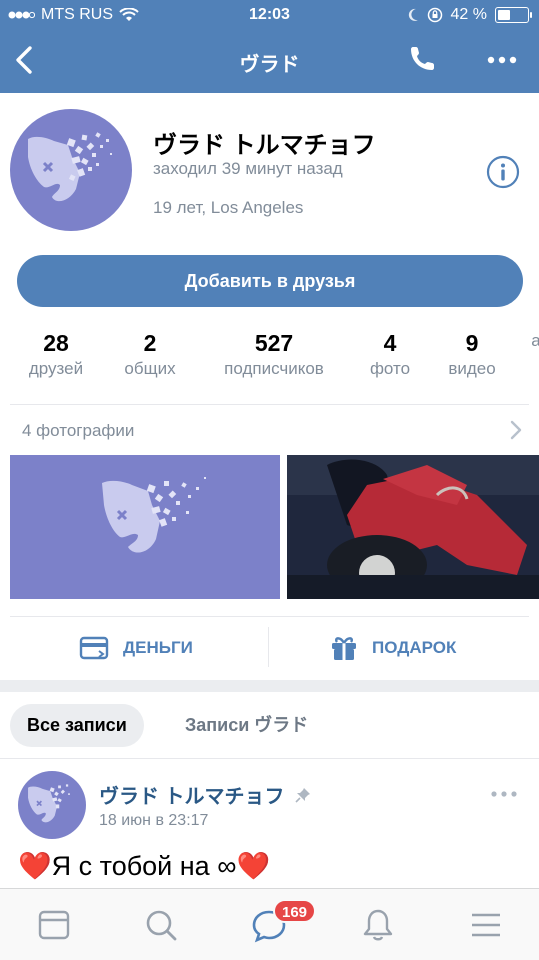  I want to click on card-icon, so click(94, 648).